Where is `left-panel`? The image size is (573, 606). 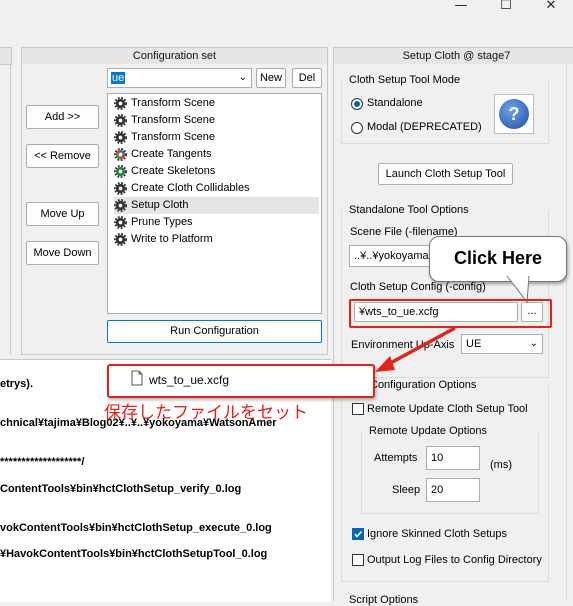 left-panel is located at coordinates (5, 209).